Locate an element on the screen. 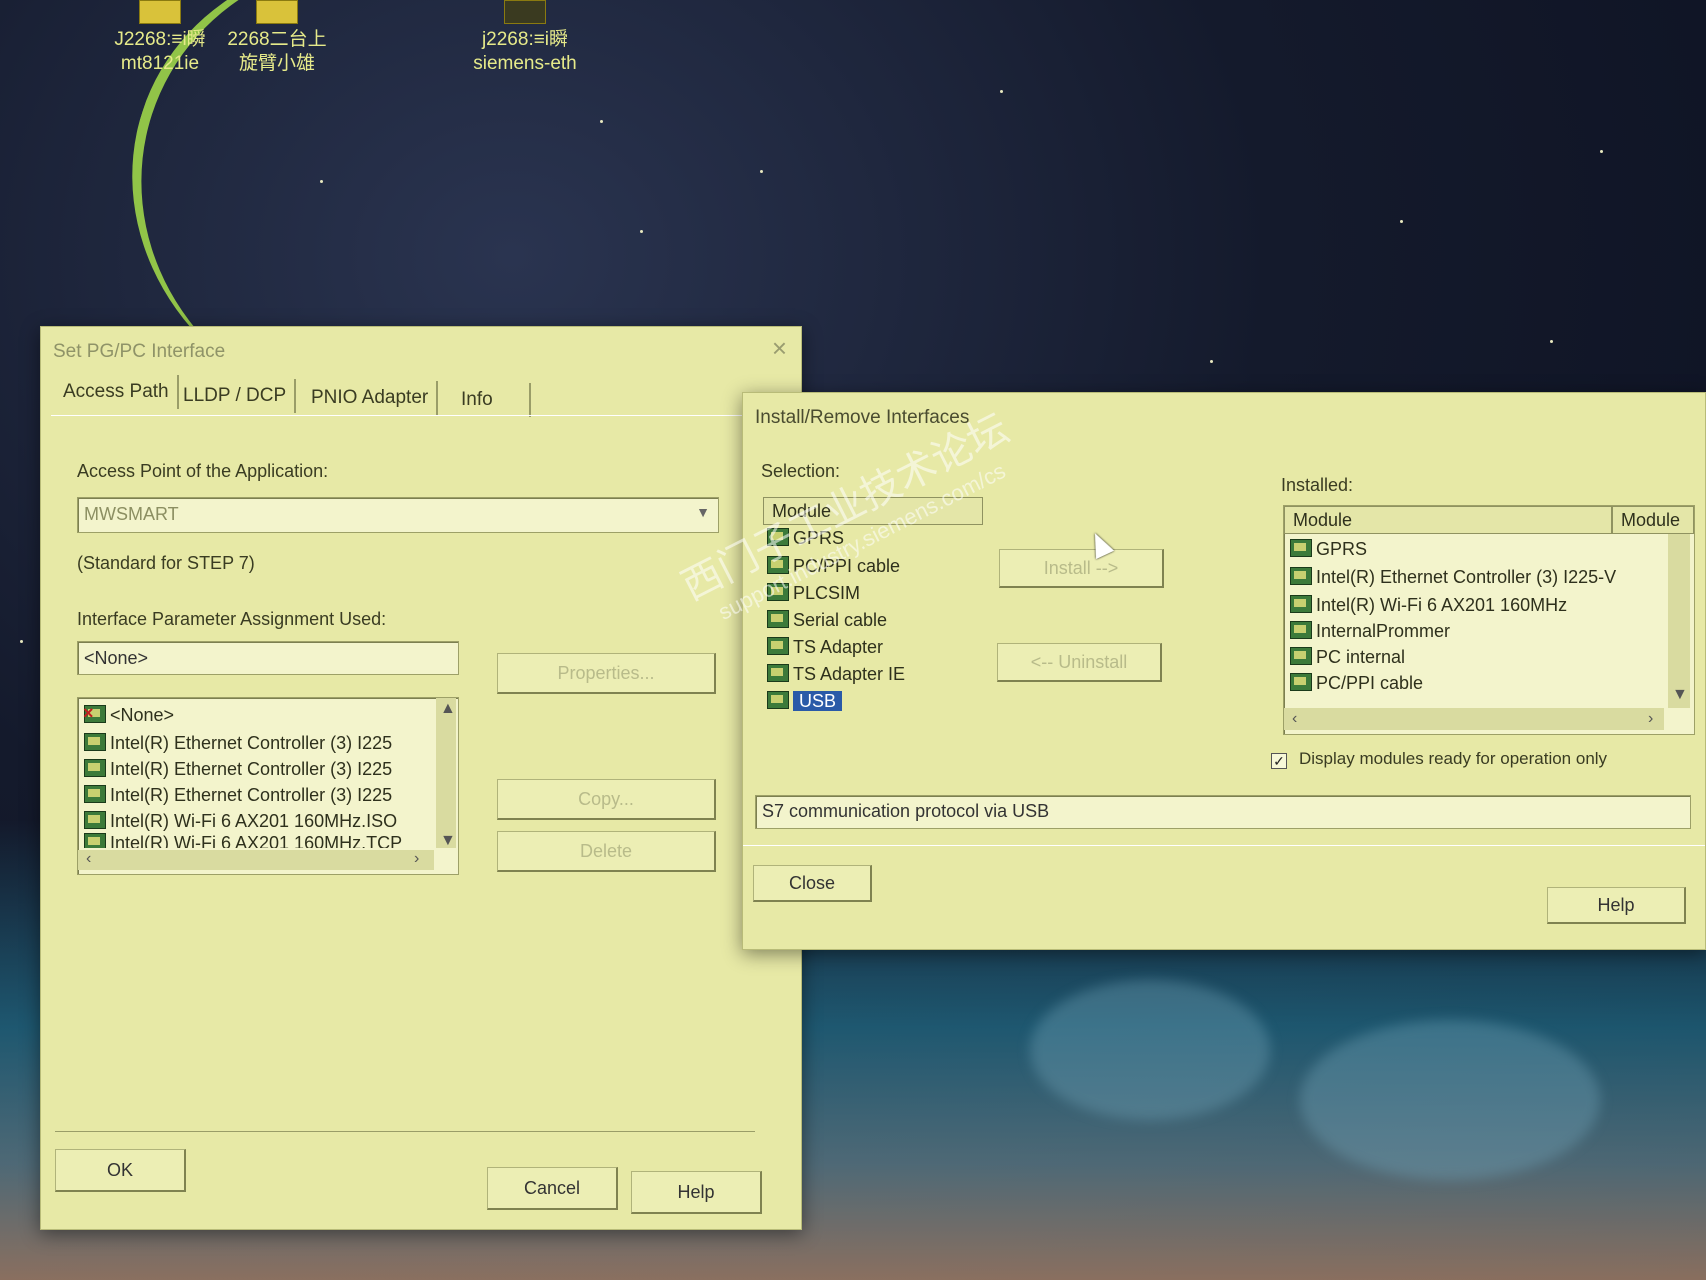  list-item: TS Adapter IE is located at coordinates (836, 674).